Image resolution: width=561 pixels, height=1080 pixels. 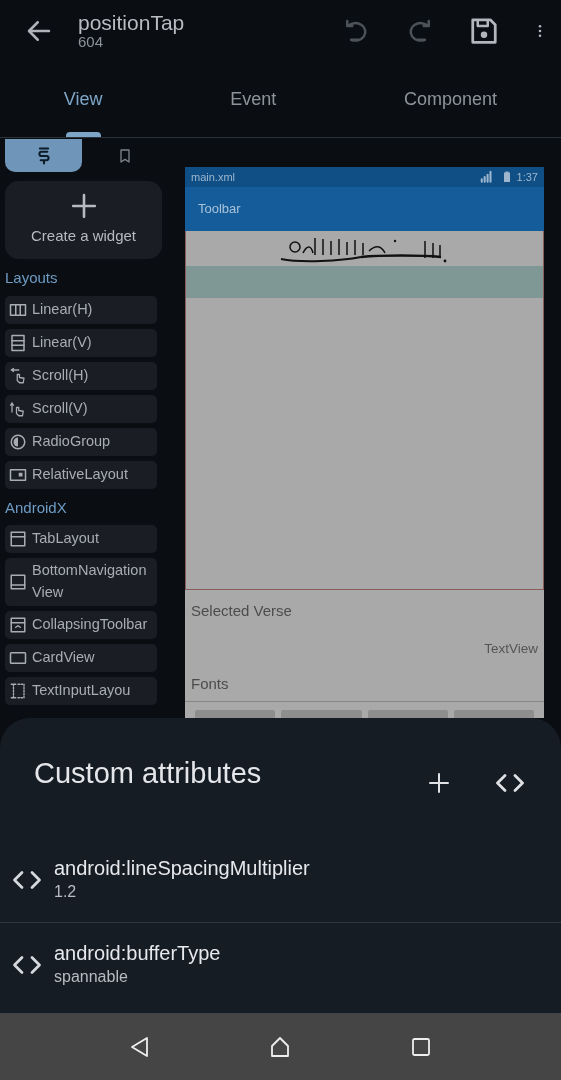 I want to click on palette-item: TabLayout, so click(x=81, y=539).